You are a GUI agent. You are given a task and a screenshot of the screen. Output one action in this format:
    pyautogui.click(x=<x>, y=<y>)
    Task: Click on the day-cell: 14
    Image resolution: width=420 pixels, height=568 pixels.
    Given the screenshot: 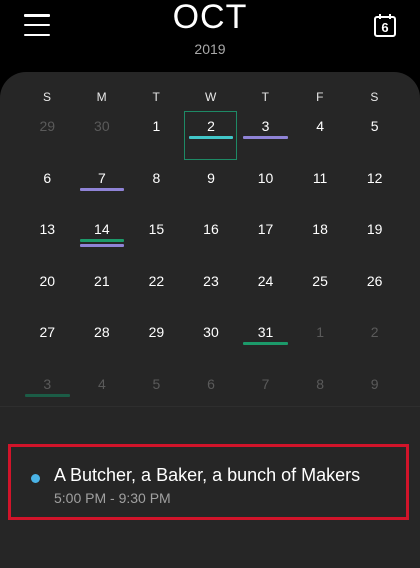 What is the action you would take?
    pyautogui.click(x=102, y=239)
    